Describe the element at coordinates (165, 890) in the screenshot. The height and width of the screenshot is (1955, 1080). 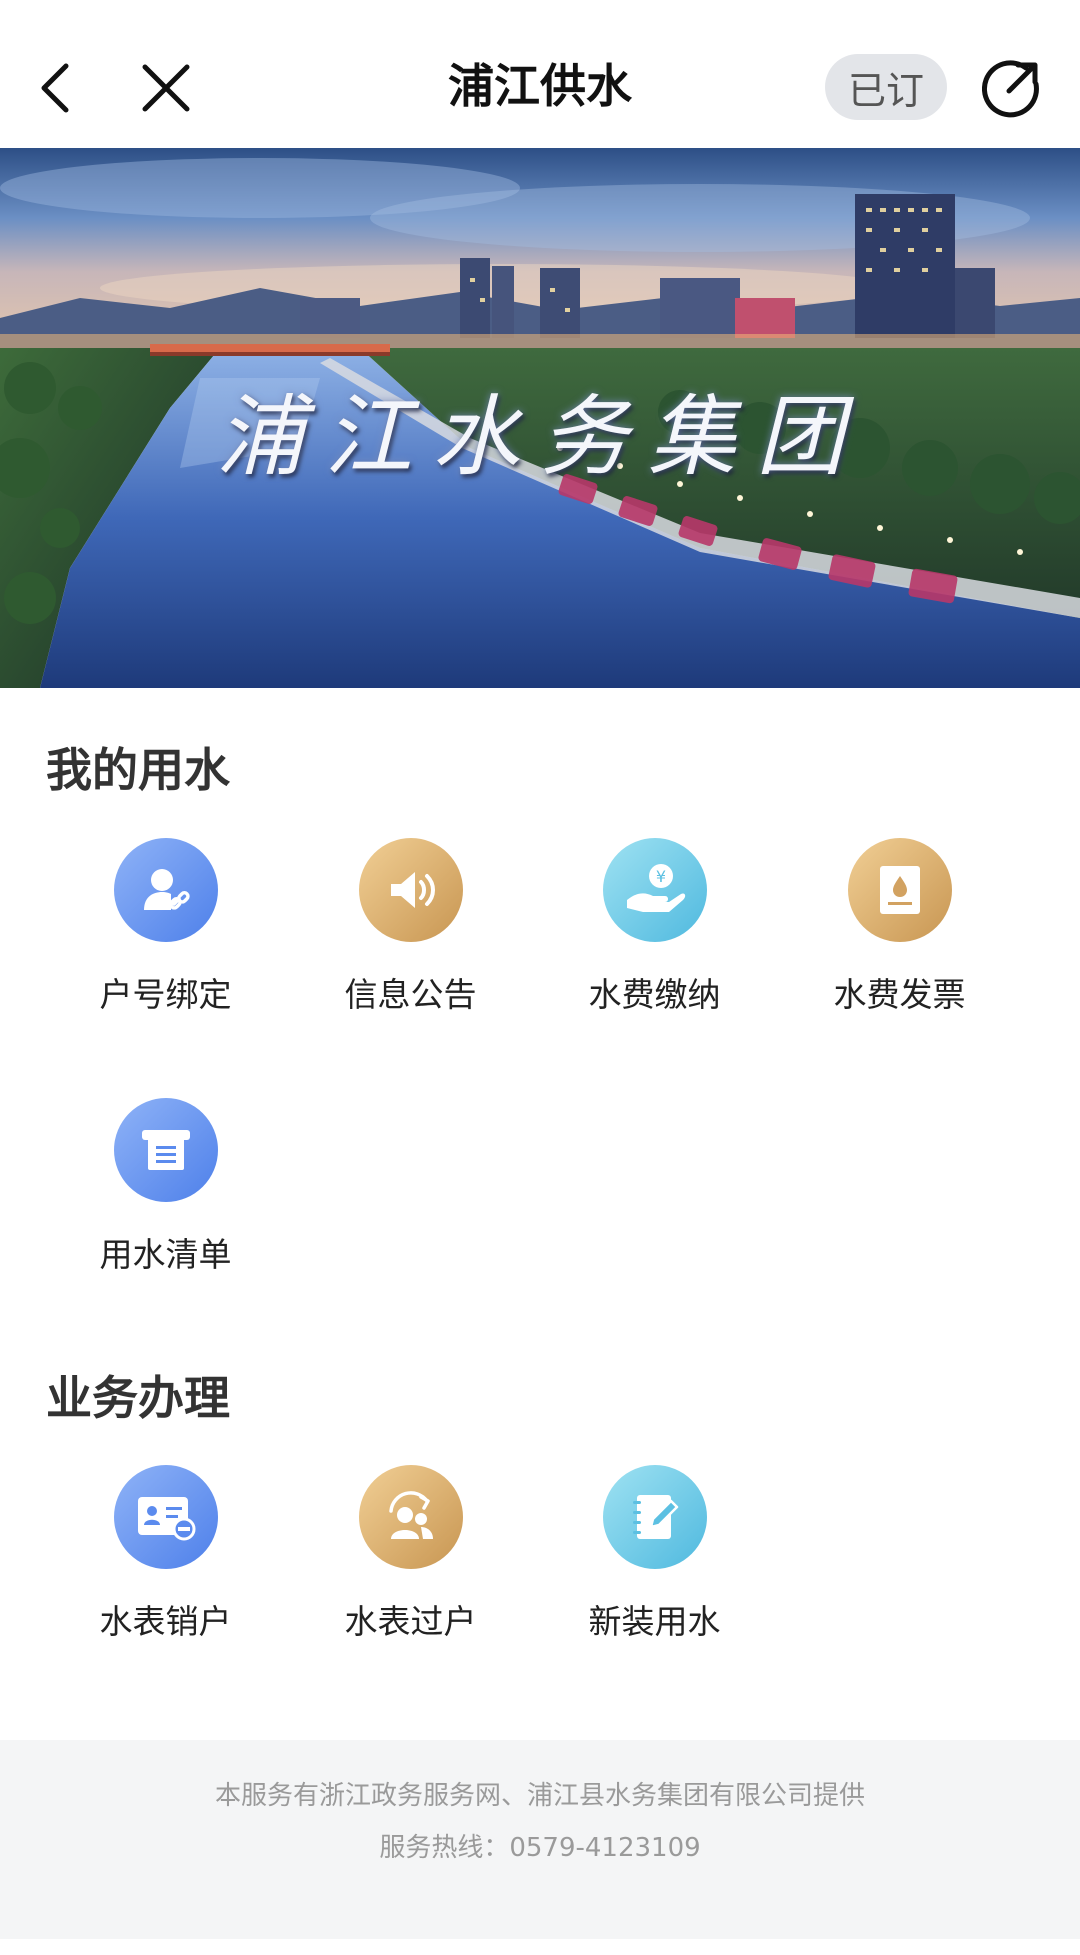
I see `account-link-icon` at that location.